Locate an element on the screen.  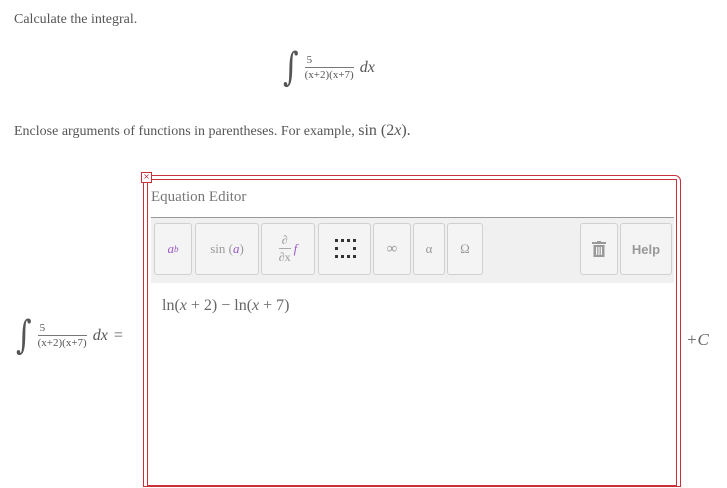
answer-expression: ln(x + 2) − ln(x + 7) is located at coordinates (226, 305).